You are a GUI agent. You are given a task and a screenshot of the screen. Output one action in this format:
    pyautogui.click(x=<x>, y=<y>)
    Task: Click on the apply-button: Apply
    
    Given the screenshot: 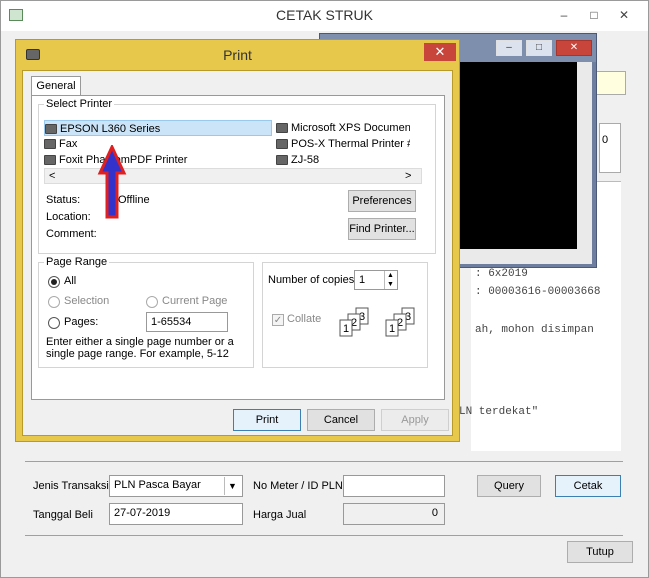 What is the action you would take?
    pyautogui.click(x=415, y=420)
    